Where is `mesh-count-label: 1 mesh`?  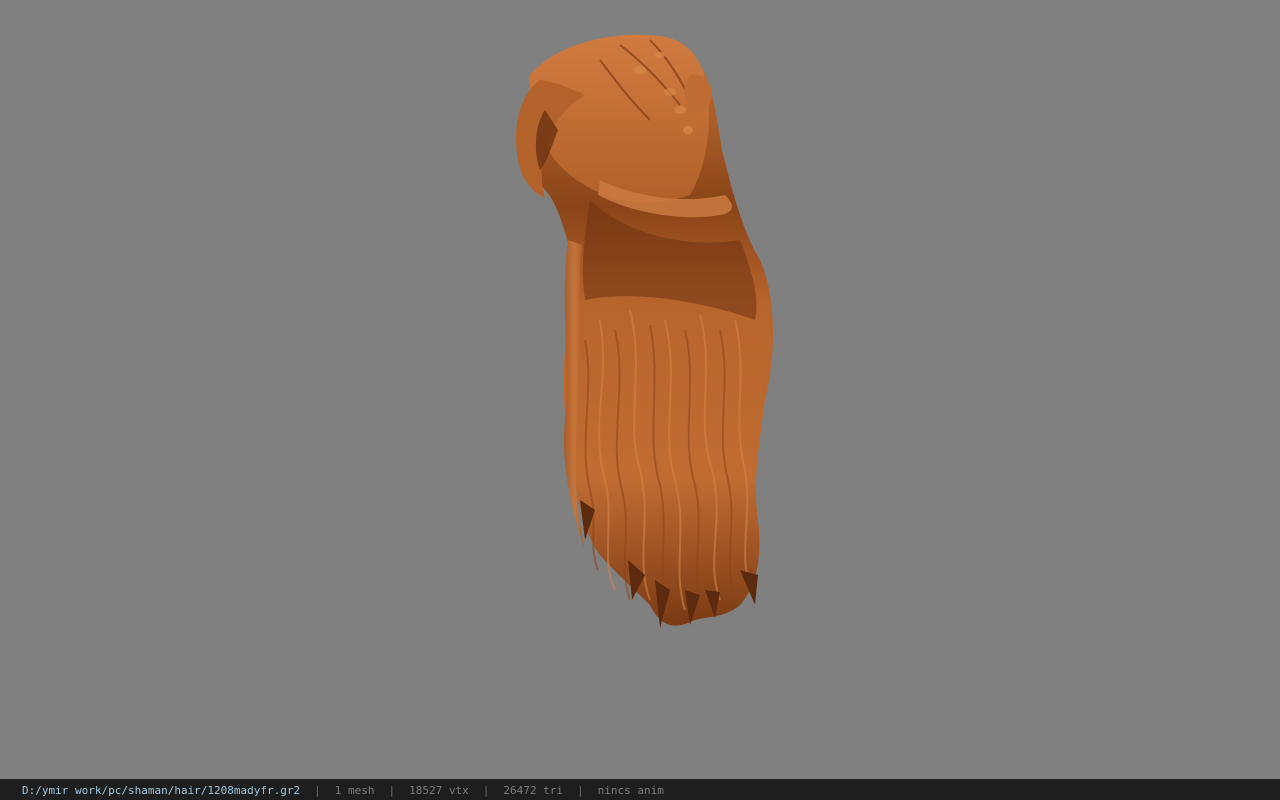 mesh-count-label: 1 mesh is located at coordinates (354, 790).